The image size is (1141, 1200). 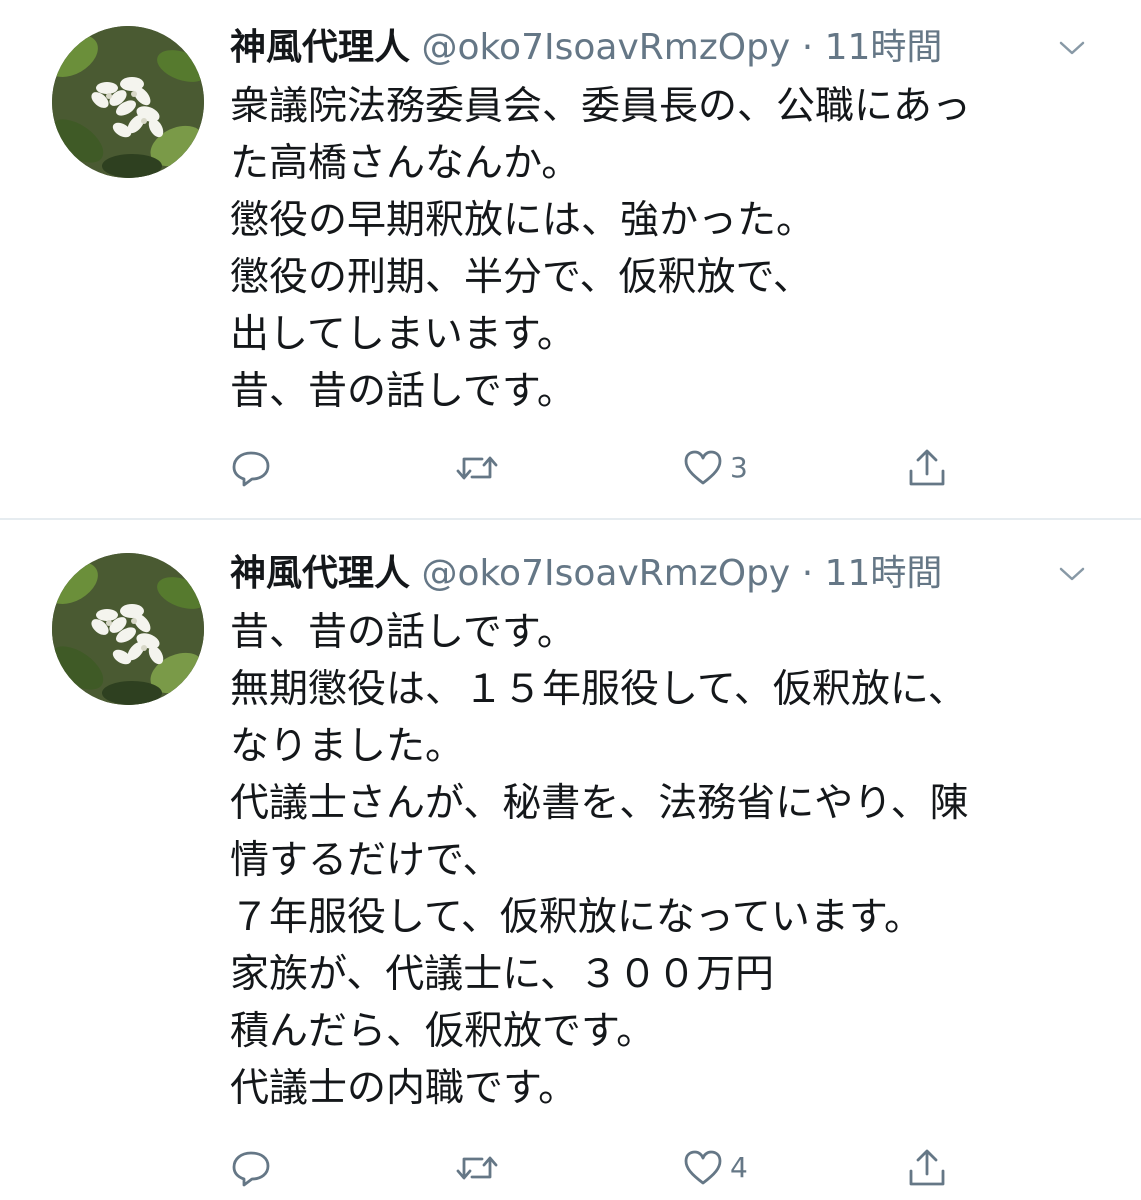 I want to click on like-count: 3, so click(x=739, y=467).